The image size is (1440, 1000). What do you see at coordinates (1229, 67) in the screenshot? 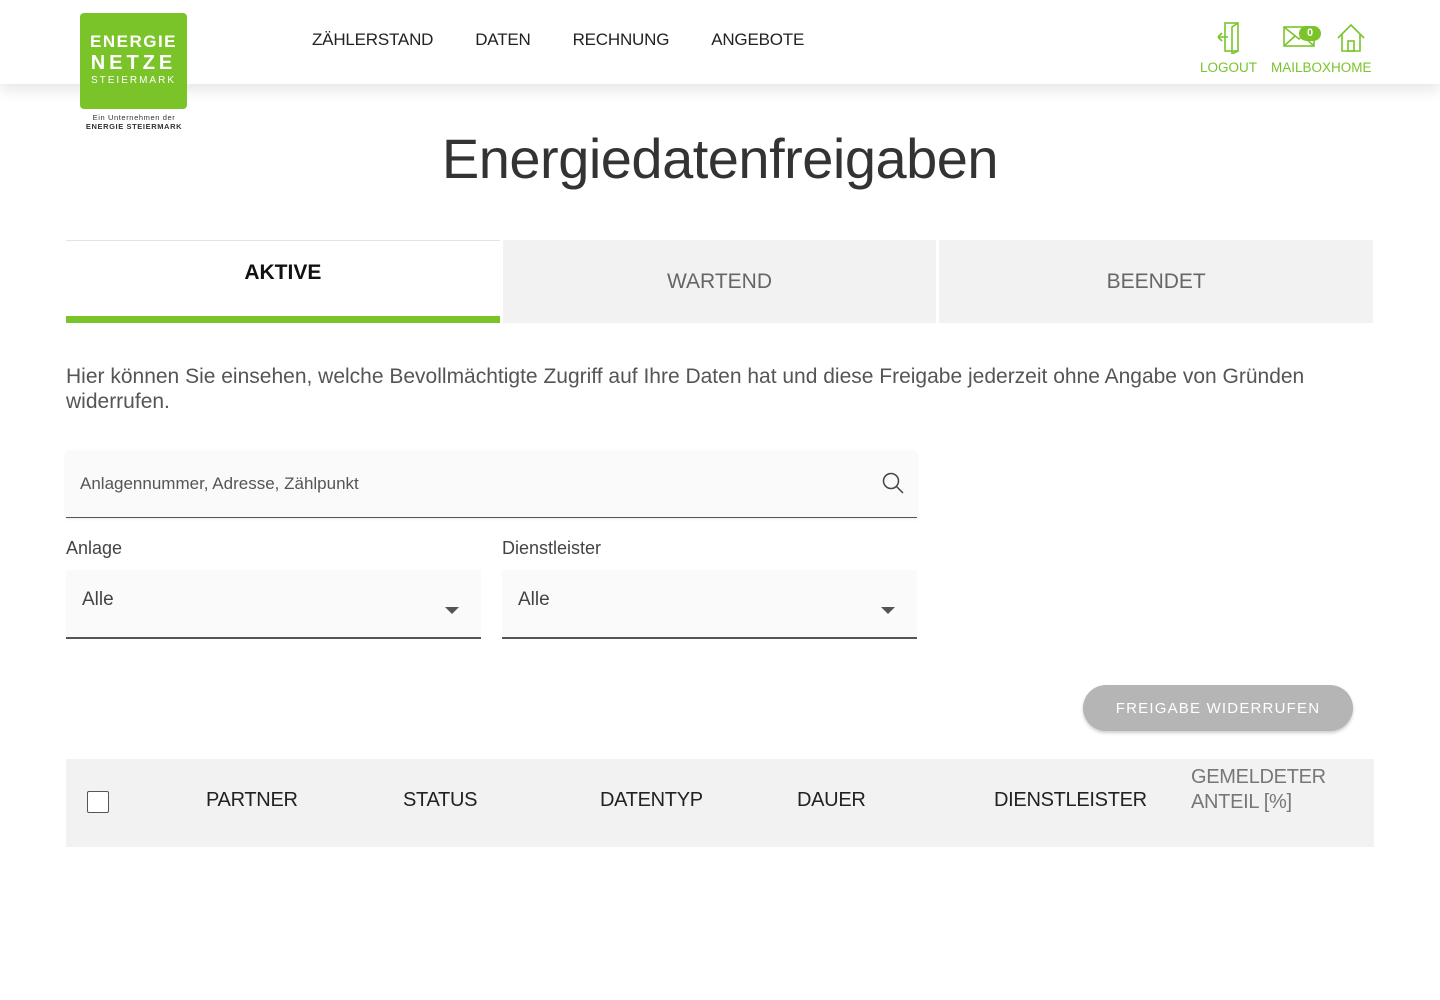
I see `logout-label: LOGOUT` at bounding box center [1229, 67].